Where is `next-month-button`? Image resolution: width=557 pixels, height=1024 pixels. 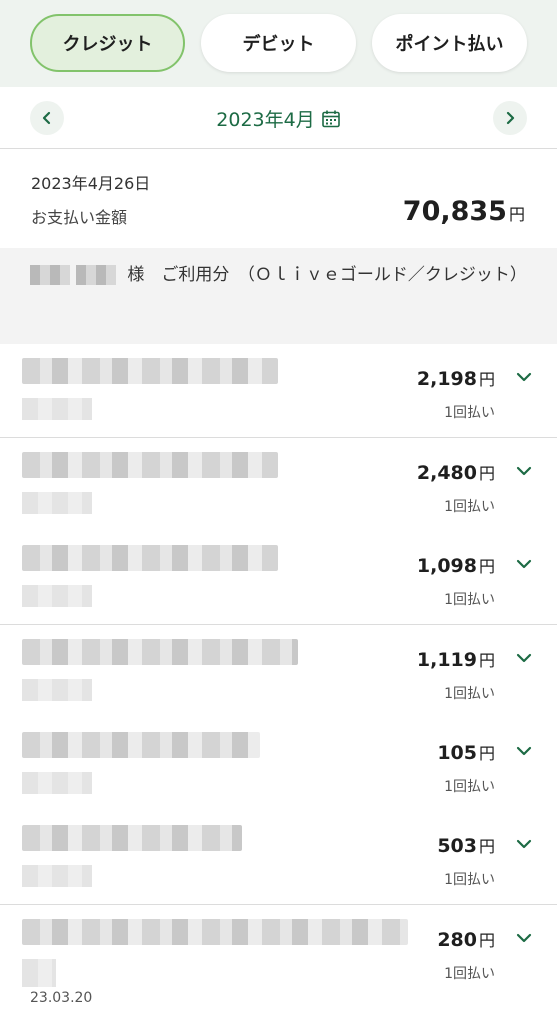 next-month-button is located at coordinates (510, 118).